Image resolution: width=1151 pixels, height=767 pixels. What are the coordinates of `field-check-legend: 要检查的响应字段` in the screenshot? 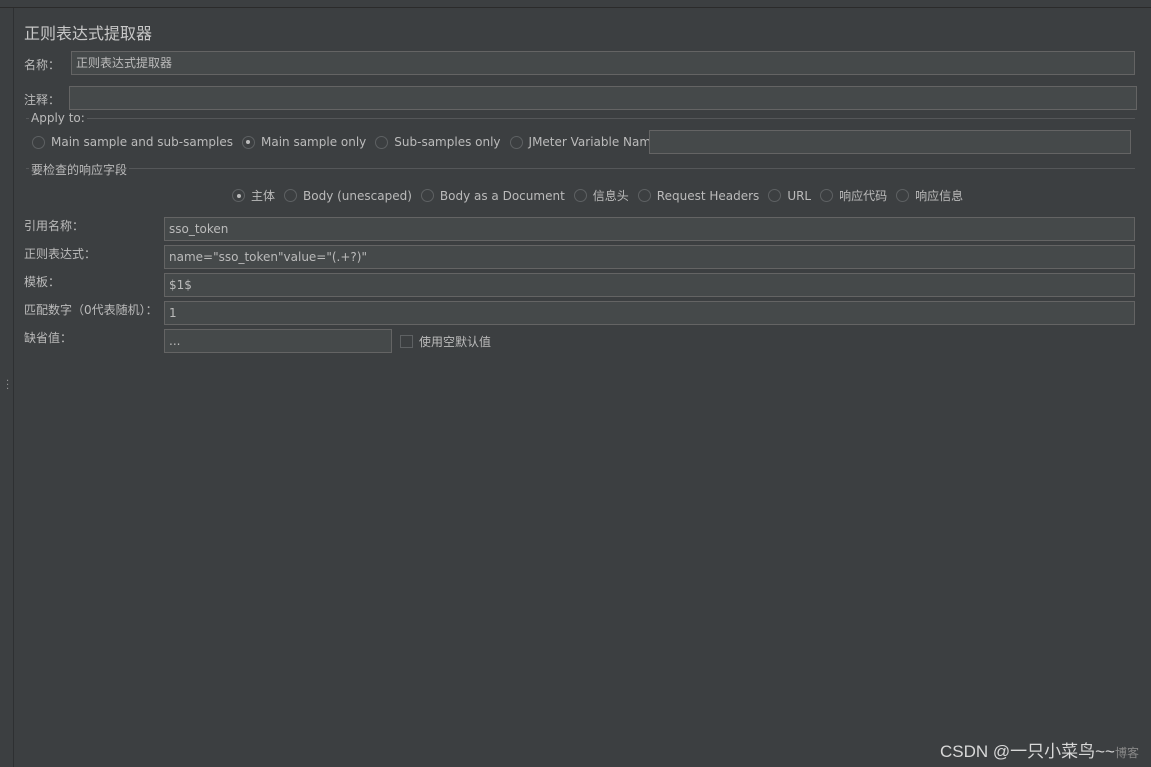 It's located at (79, 169).